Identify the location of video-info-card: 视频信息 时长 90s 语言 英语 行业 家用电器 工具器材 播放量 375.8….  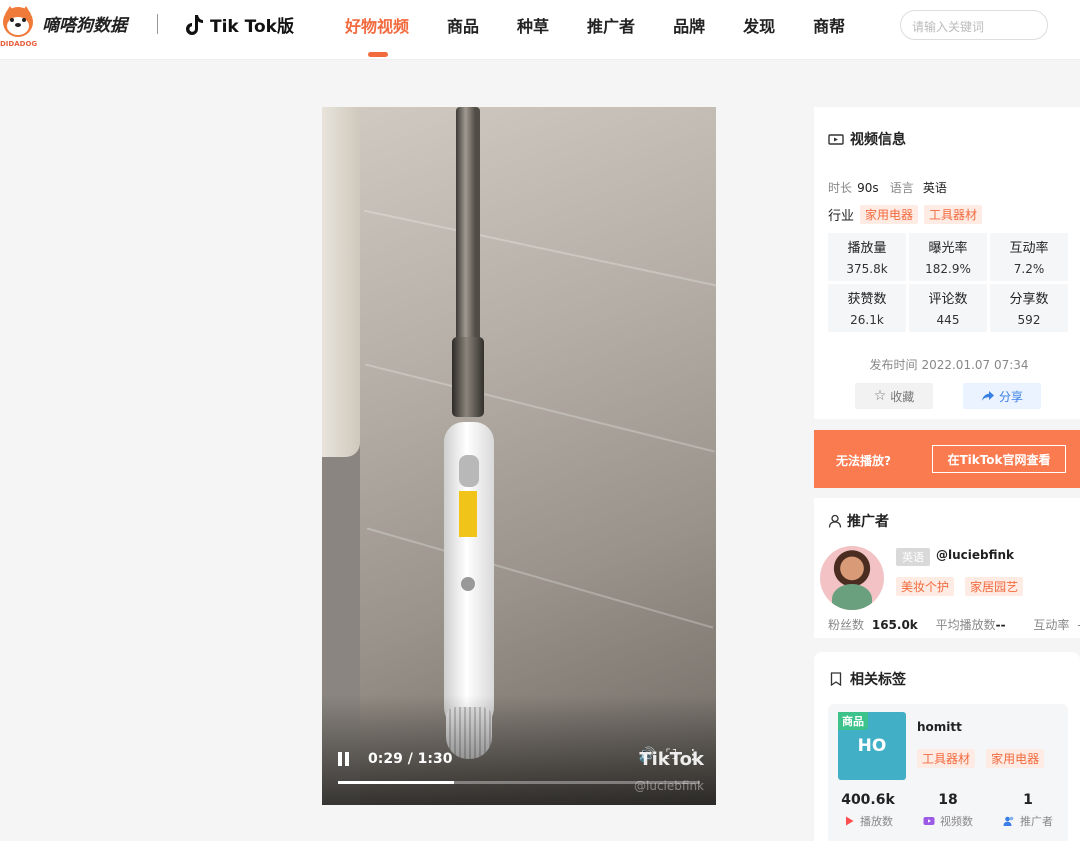
(947, 263).